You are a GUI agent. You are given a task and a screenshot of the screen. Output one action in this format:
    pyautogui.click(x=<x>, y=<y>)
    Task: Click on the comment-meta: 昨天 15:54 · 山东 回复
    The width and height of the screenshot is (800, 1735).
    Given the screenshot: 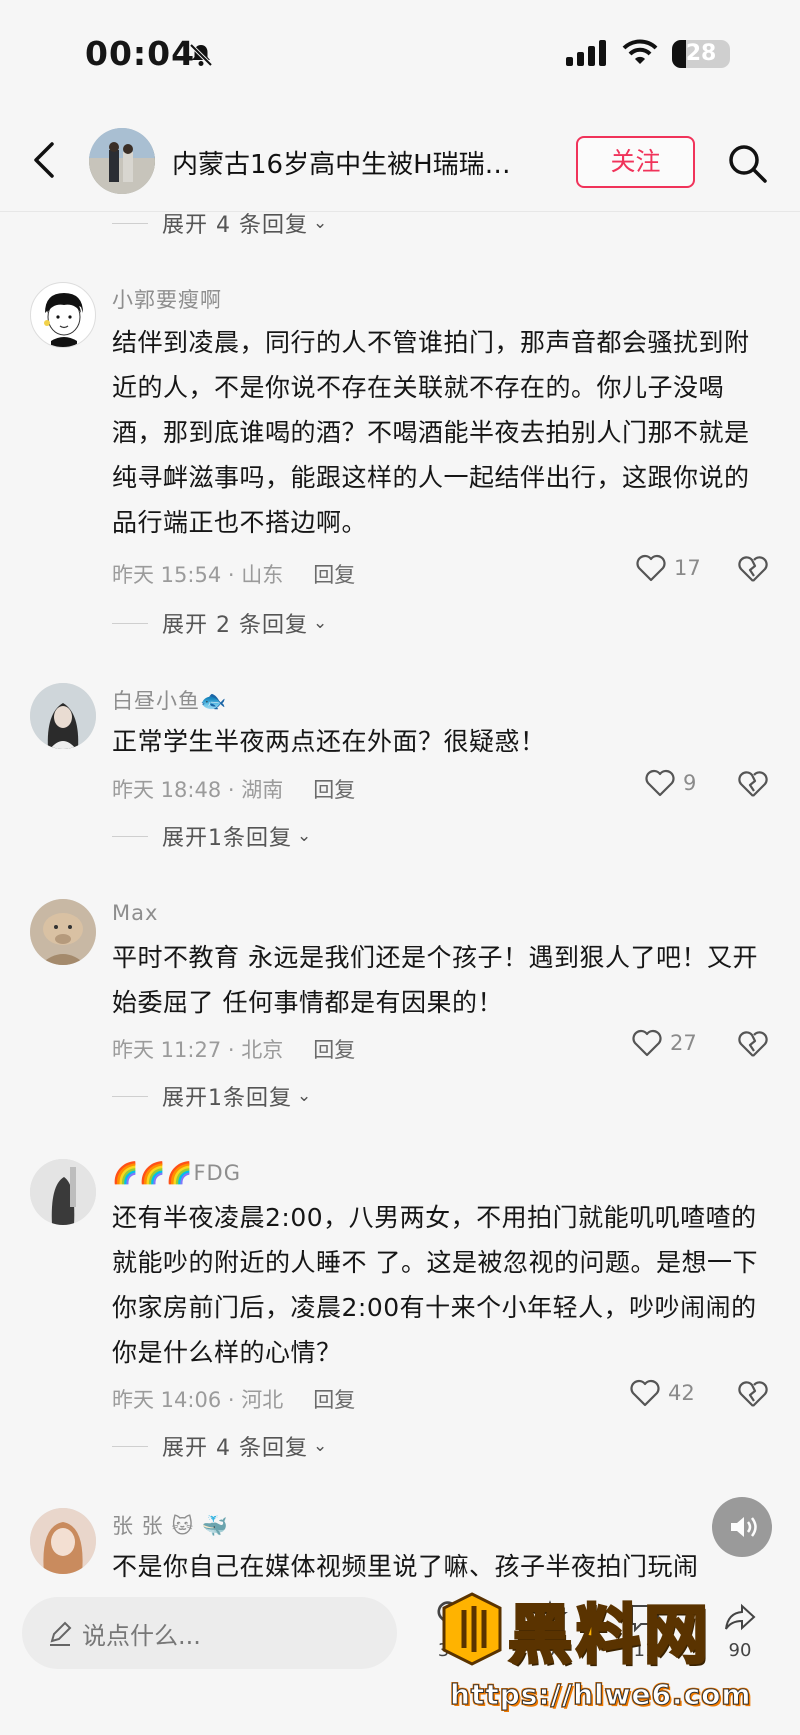 What is the action you would take?
    pyautogui.click(x=233, y=574)
    